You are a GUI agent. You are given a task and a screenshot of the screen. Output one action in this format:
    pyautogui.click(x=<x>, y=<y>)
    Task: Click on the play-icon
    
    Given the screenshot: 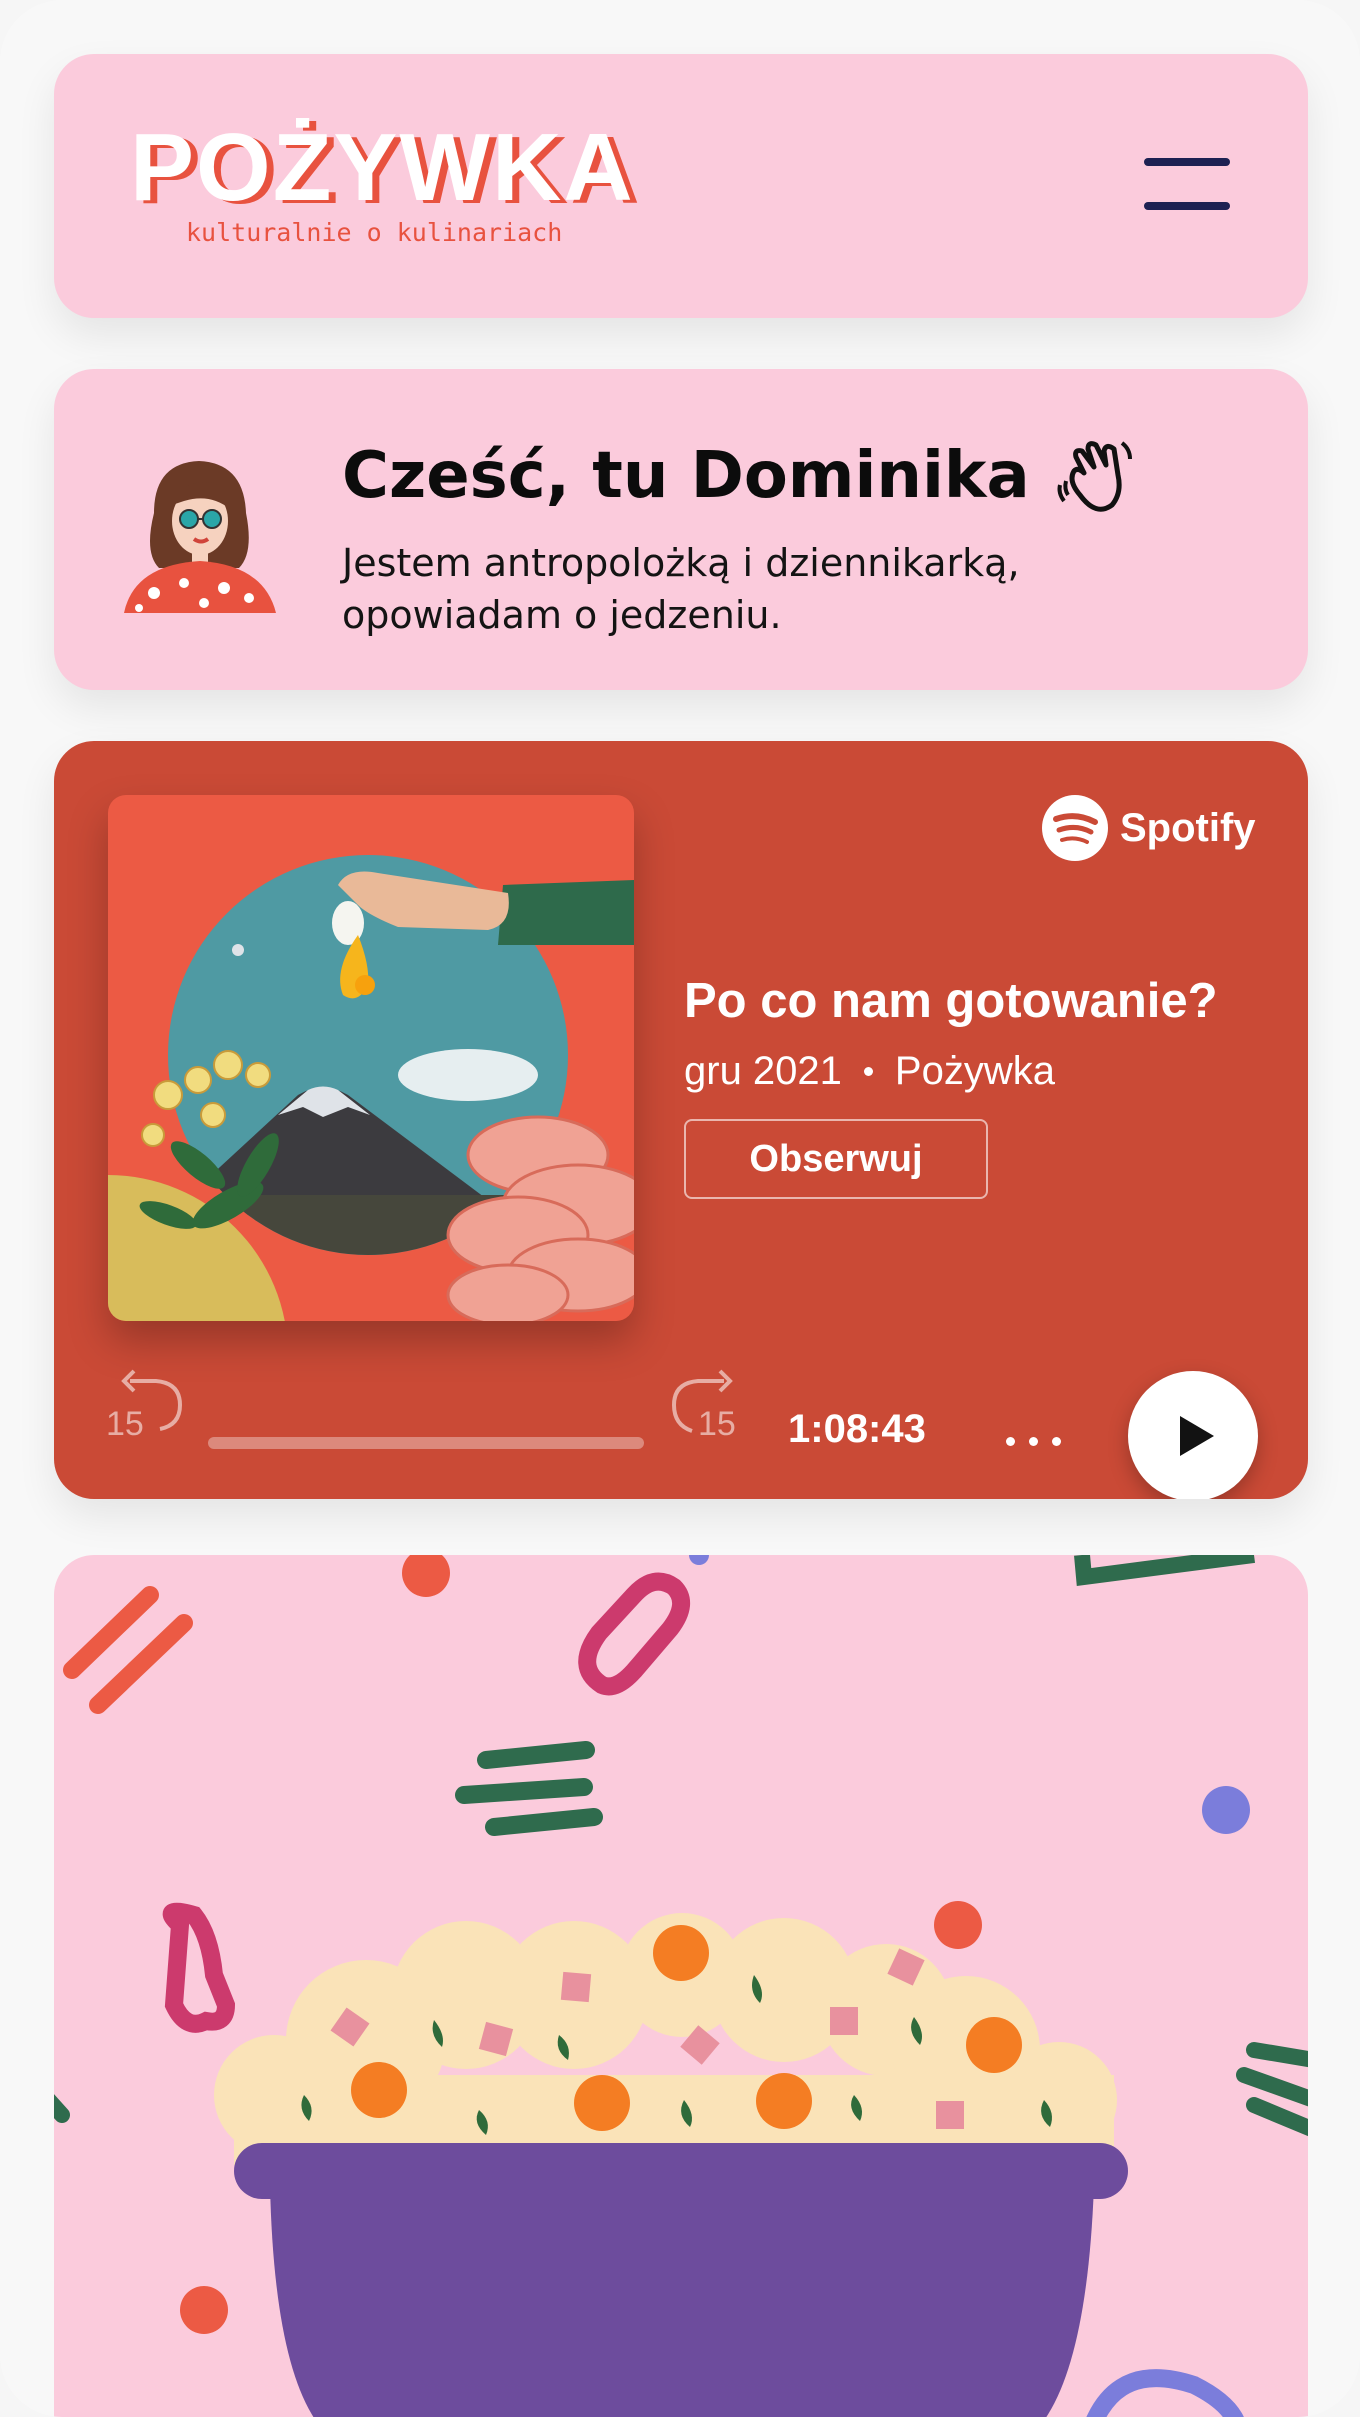 What is the action you would take?
    pyautogui.click(x=1197, y=1436)
    